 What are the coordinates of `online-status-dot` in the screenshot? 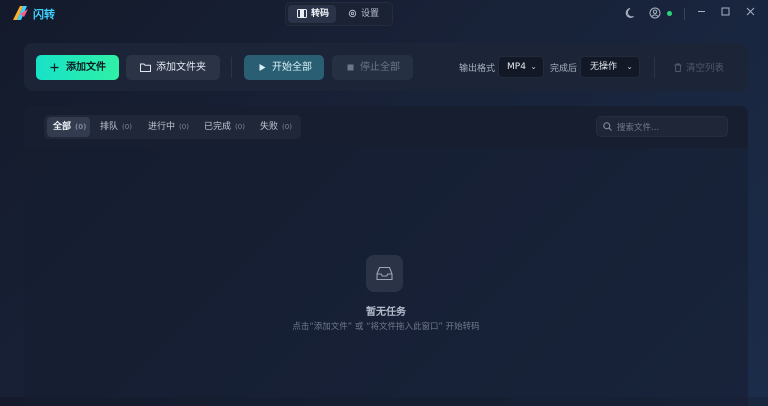 It's located at (669, 13).